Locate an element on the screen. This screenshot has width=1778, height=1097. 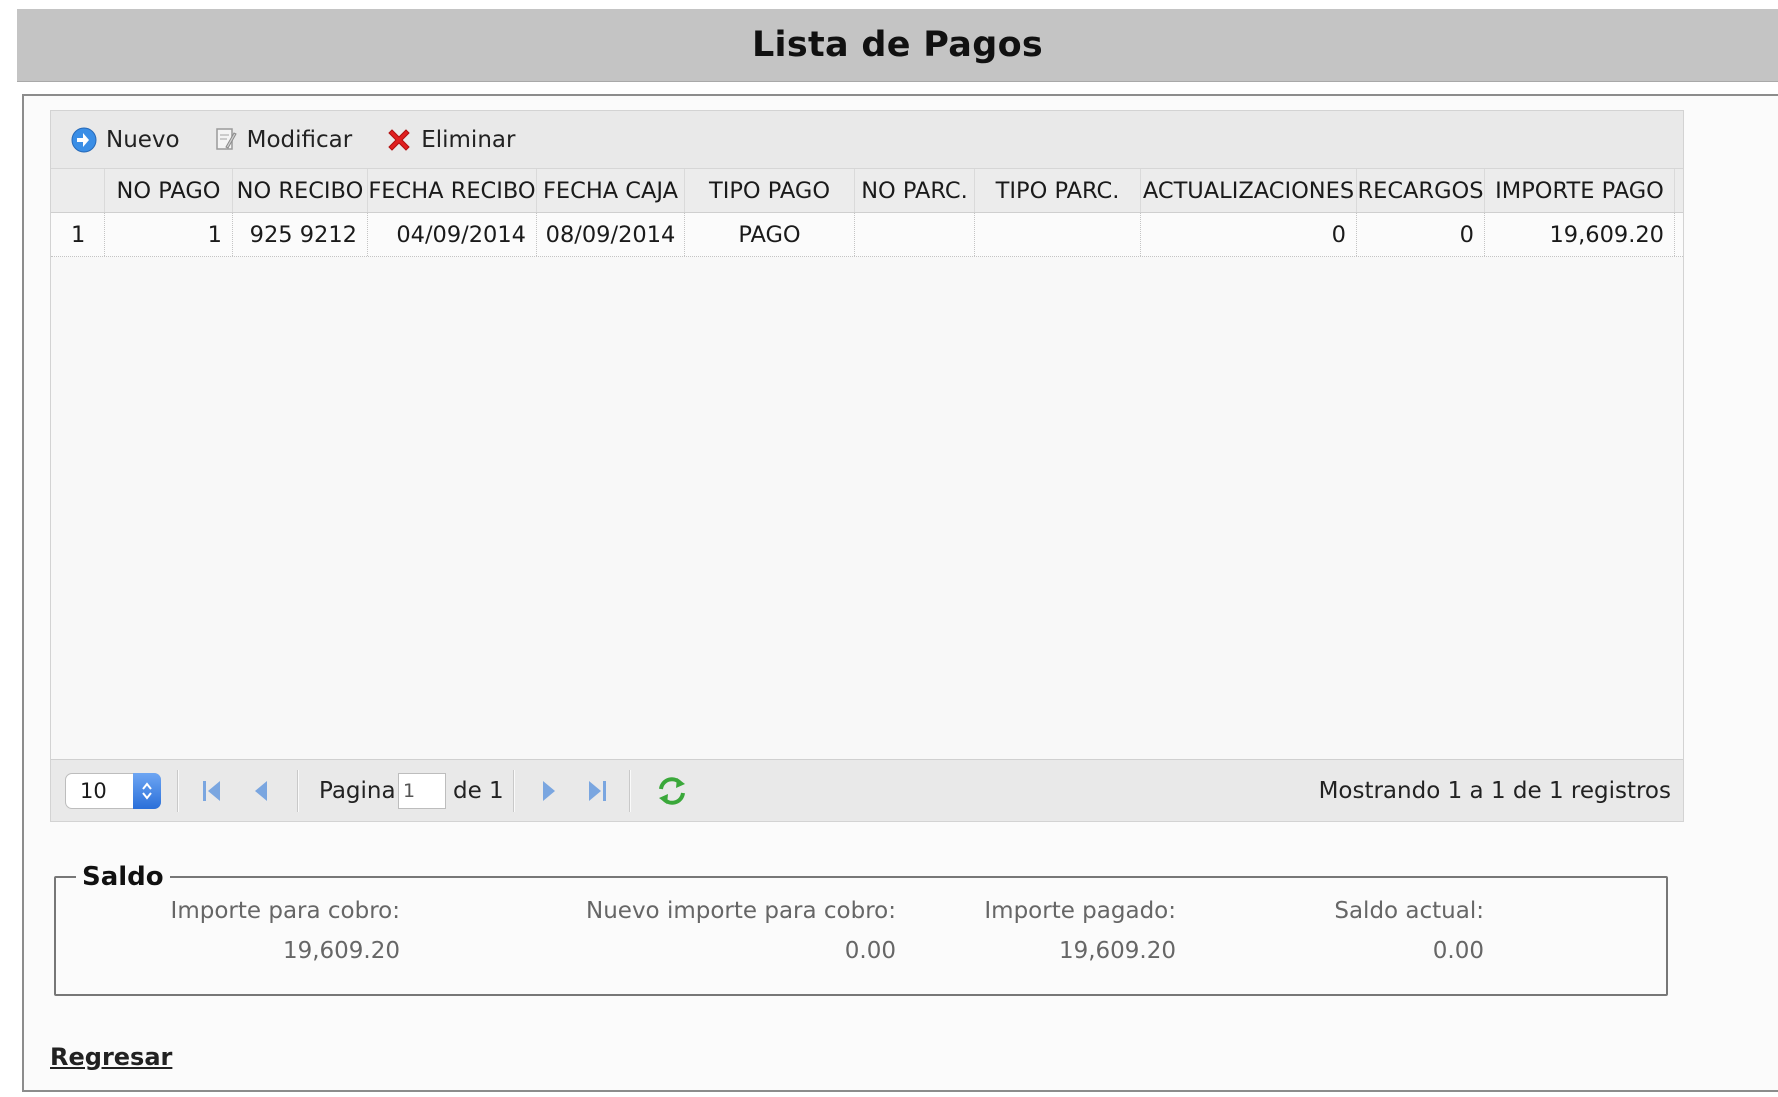
cell-recargos: 0 is located at coordinates (1421, 234).